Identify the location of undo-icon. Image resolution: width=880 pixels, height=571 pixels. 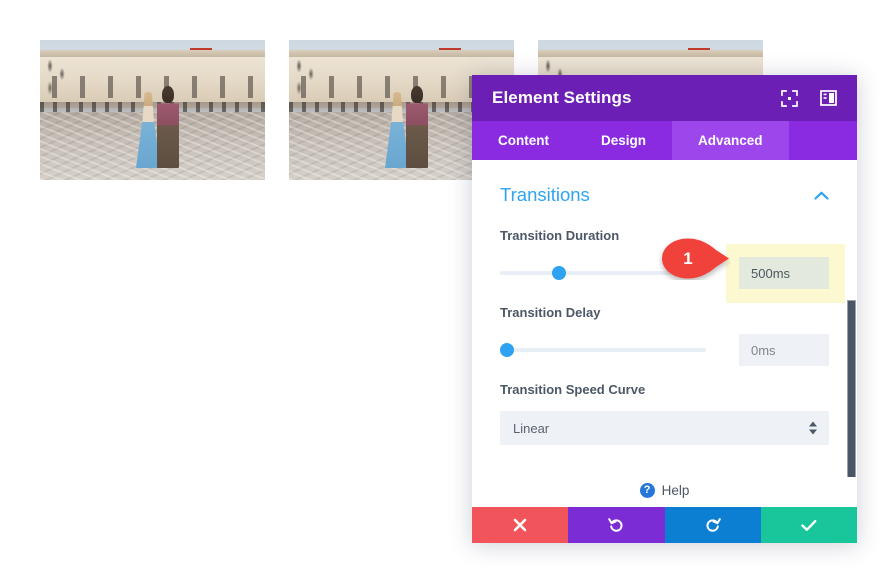
(616, 525).